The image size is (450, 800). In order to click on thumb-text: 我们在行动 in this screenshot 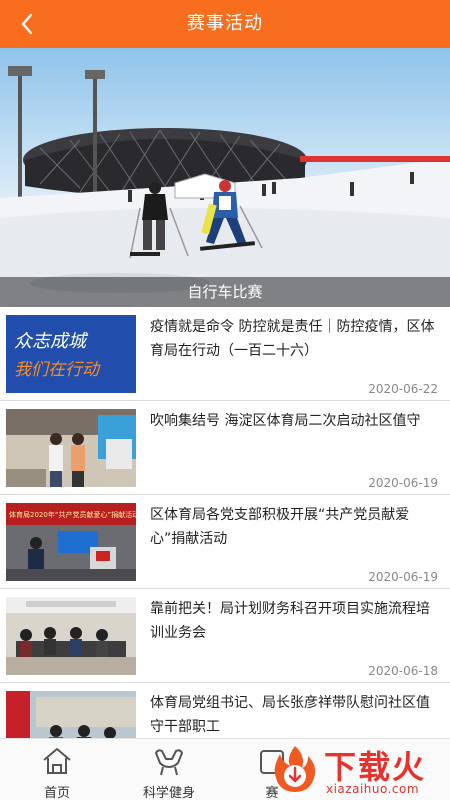, I will do `click(57, 370)`.